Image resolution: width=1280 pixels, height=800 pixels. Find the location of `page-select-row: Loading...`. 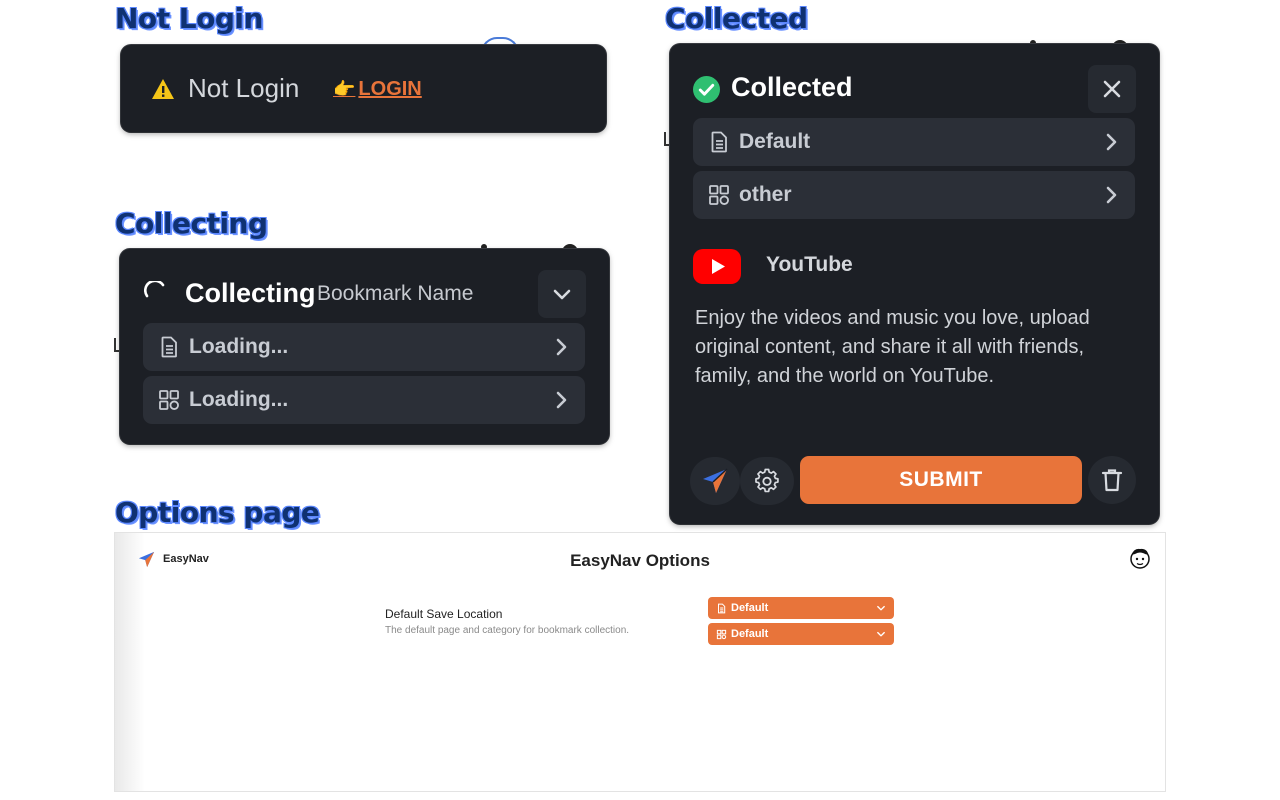

page-select-row: Loading... is located at coordinates (364, 347).